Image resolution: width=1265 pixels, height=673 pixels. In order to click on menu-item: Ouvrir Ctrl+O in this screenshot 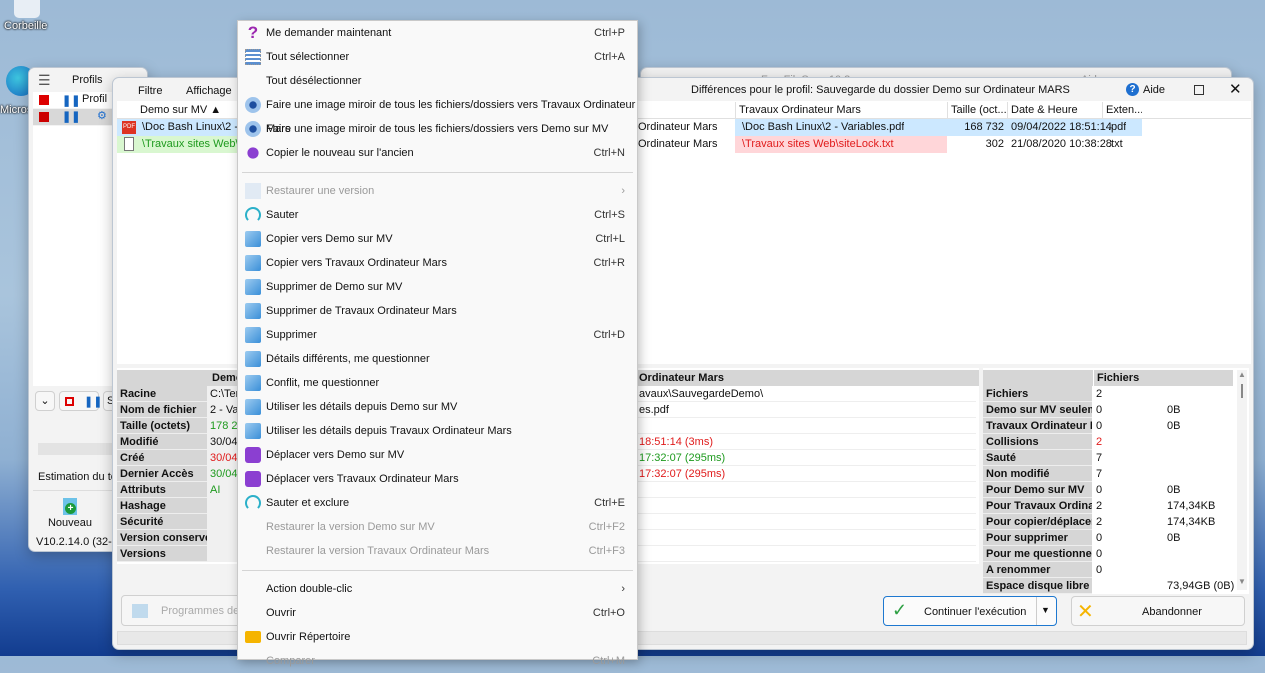, I will do `click(437, 613)`.